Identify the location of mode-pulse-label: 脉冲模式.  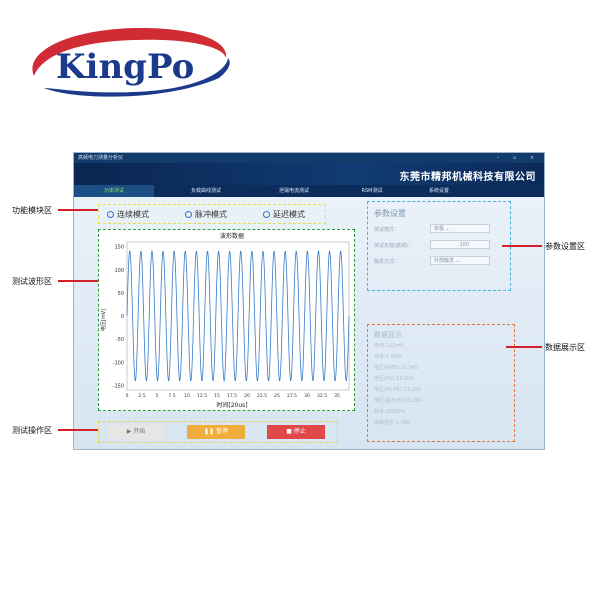
(211, 214).